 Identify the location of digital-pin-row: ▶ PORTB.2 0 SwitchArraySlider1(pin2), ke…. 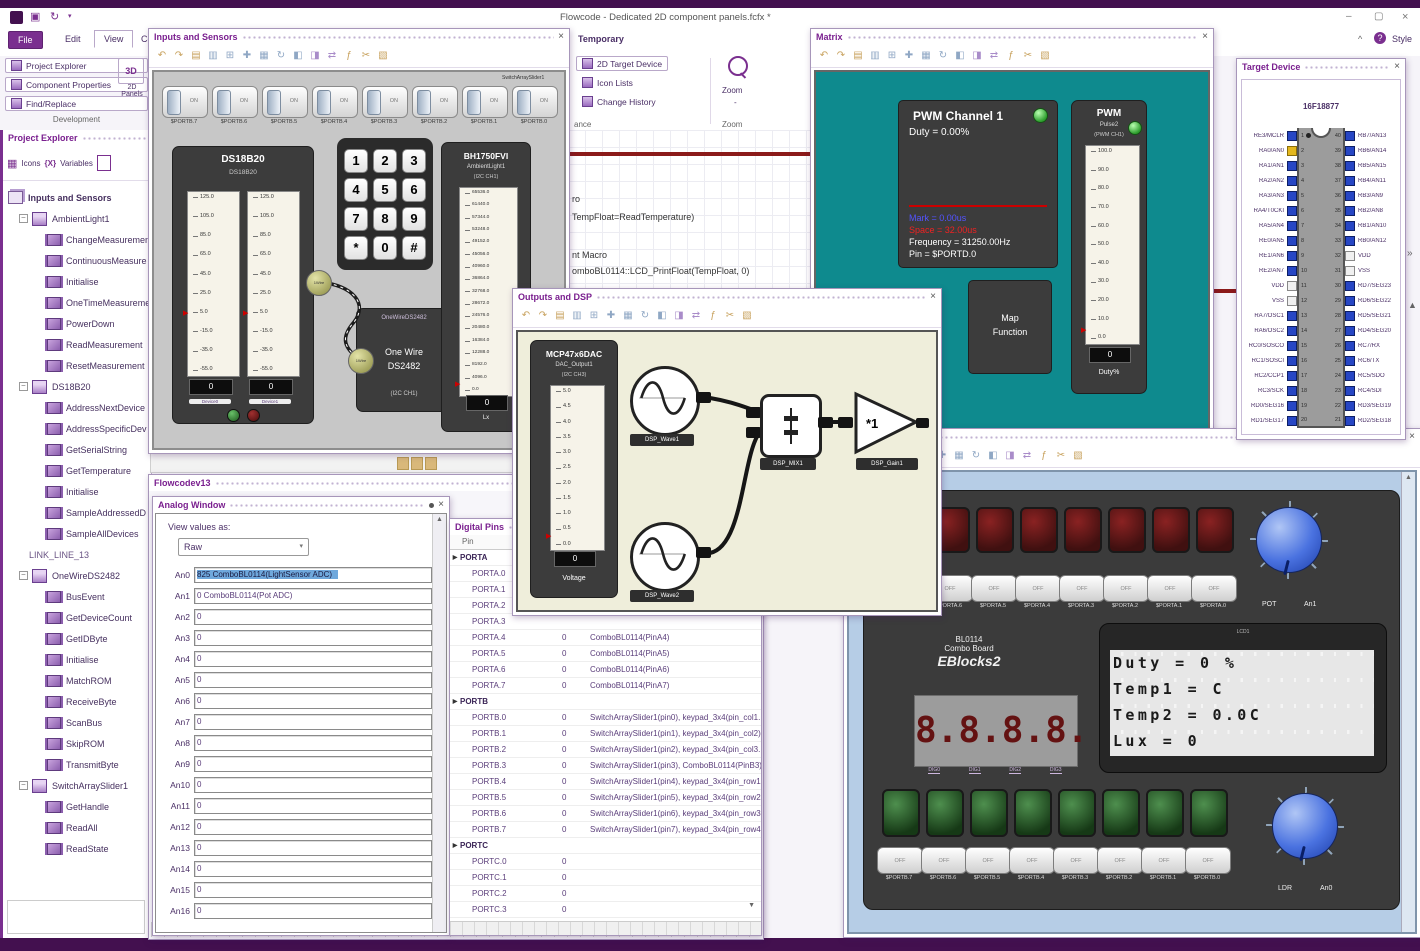
(605, 750).